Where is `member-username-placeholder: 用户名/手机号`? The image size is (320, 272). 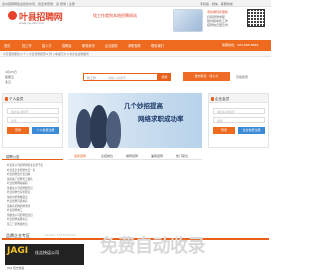 member-username-placeholder: 用户名/手机号 is located at coordinates (20, 112).